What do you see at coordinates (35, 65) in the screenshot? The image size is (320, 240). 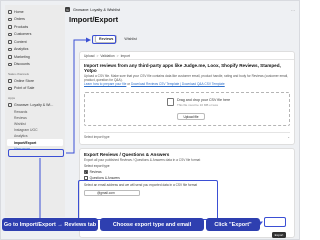 I see `sidebar-item-discounts: Discounts` at bounding box center [35, 65].